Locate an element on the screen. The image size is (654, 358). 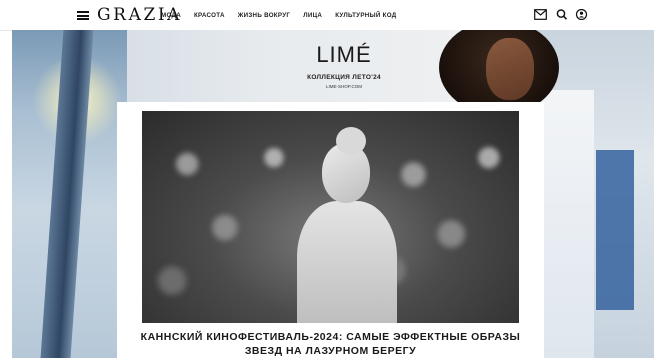
nav-item-litsa: ЛИЦА is located at coordinates (312, 15).